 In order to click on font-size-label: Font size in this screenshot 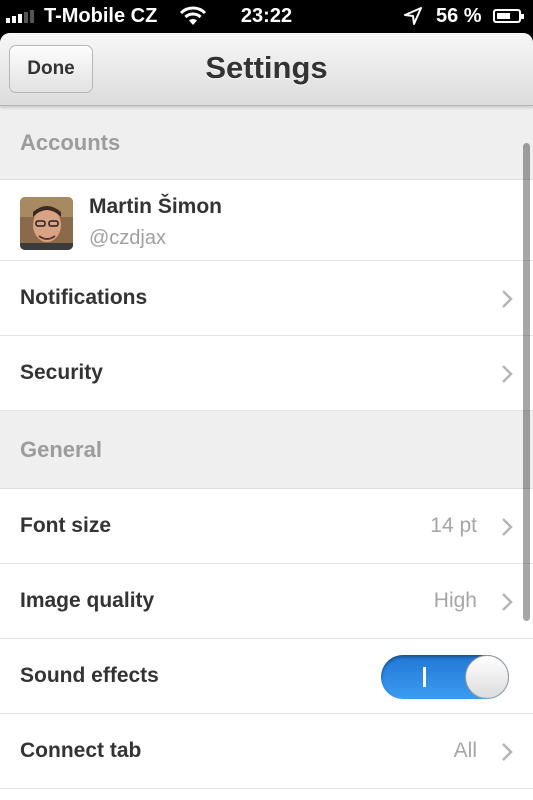, I will do `click(66, 525)`.